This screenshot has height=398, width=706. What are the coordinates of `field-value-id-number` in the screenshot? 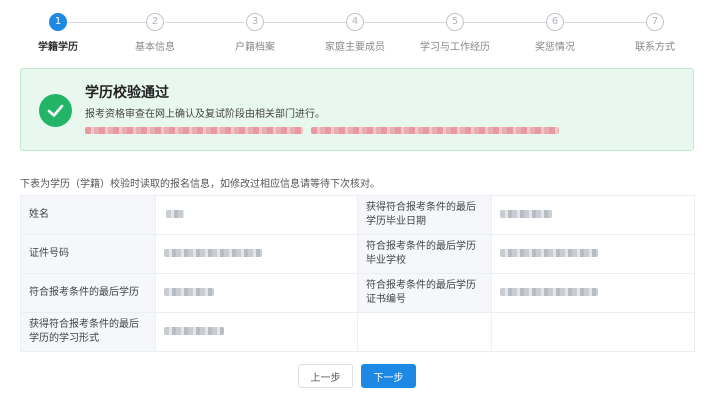 It's located at (256, 254).